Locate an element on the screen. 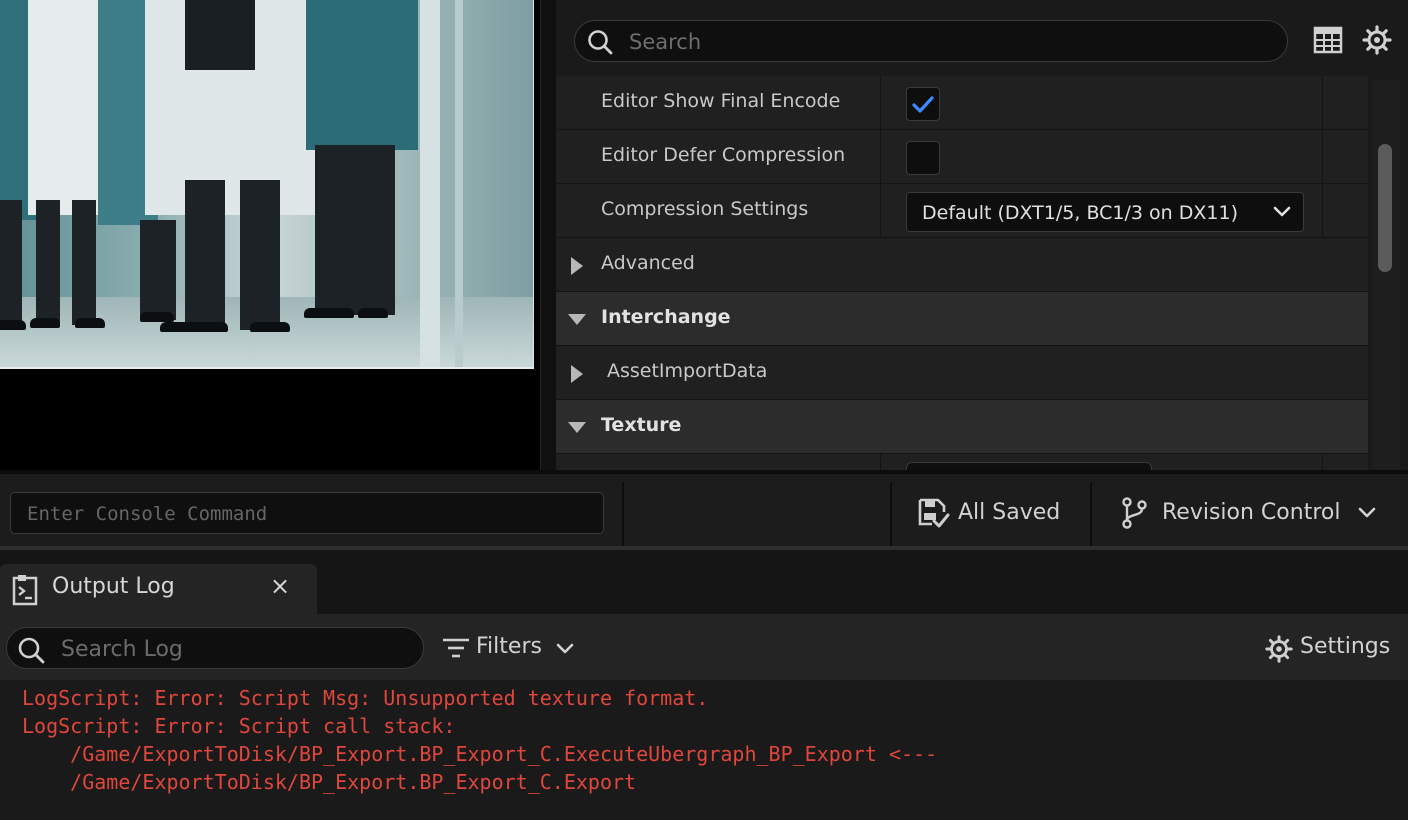 Image resolution: width=1408 pixels, height=820 pixels. filters-button: Filters is located at coordinates (512, 649).